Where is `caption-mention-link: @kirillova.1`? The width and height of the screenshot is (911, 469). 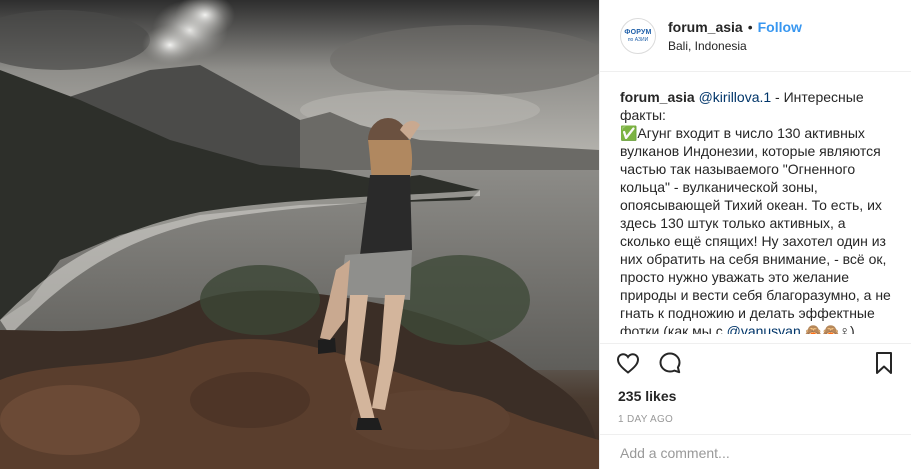 caption-mention-link: @kirillova.1 is located at coordinates (735, 97).